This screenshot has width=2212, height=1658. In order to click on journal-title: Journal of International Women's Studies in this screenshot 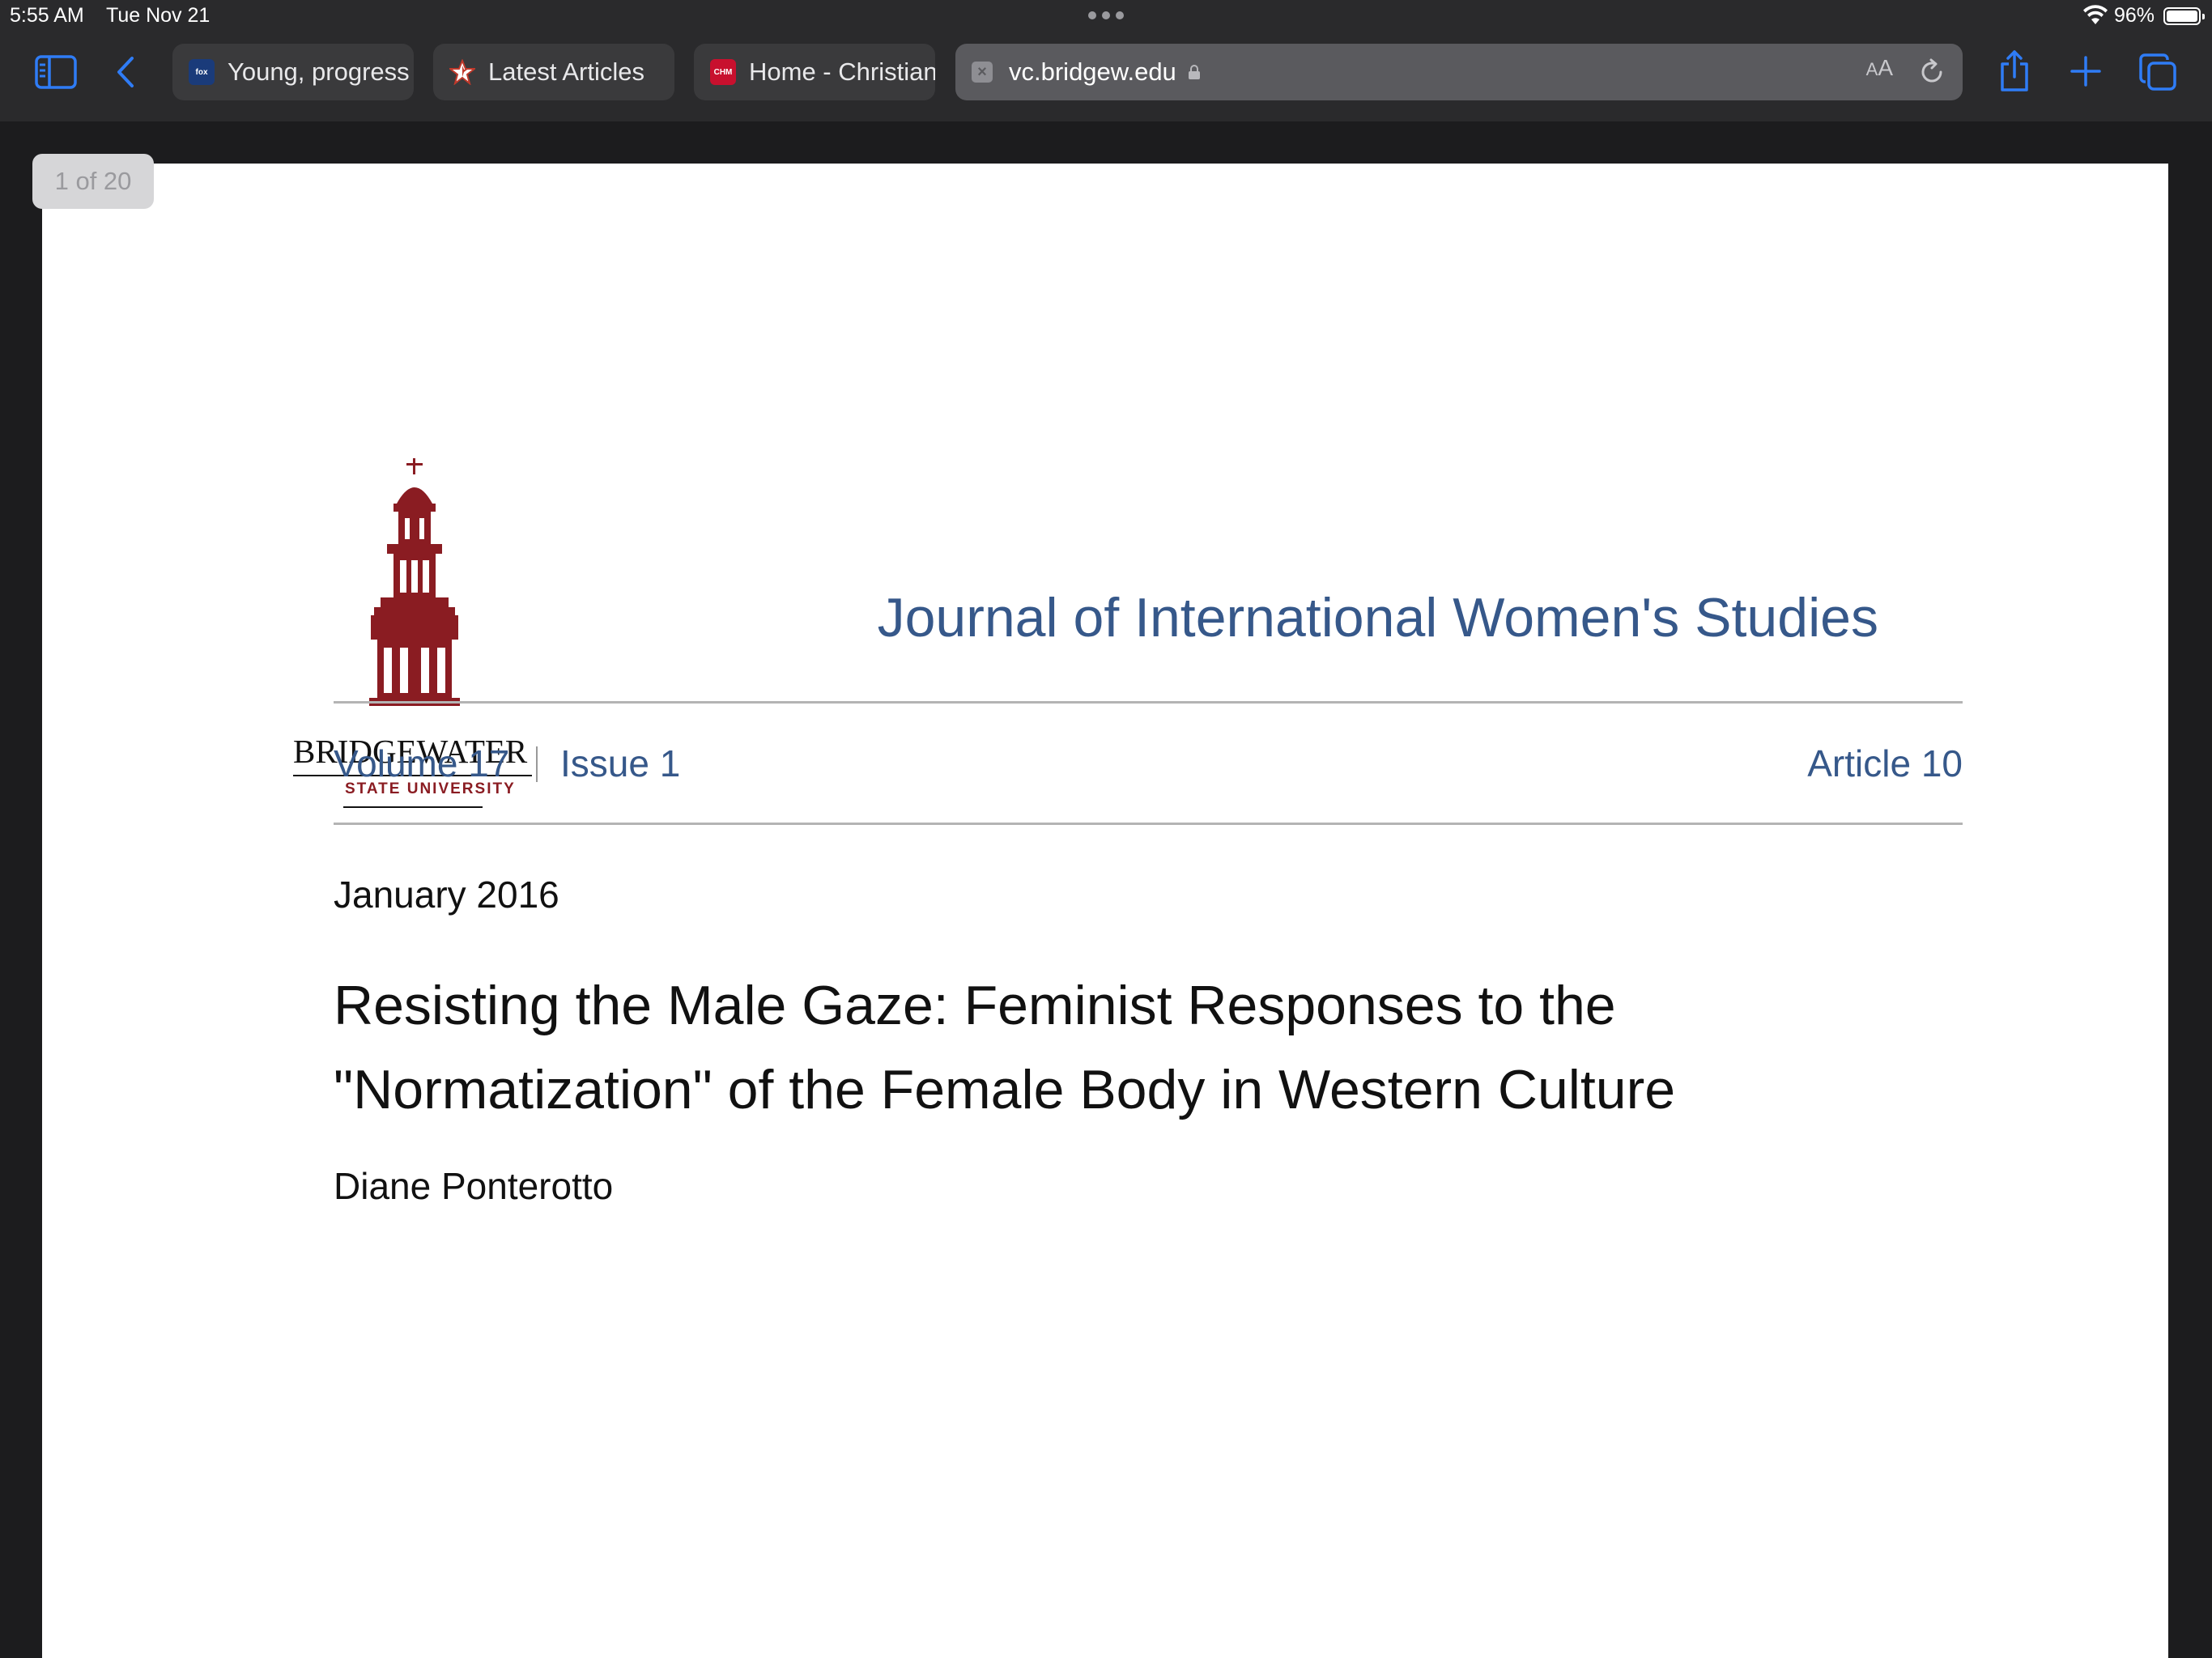, I will do `click(1378, 617)`.